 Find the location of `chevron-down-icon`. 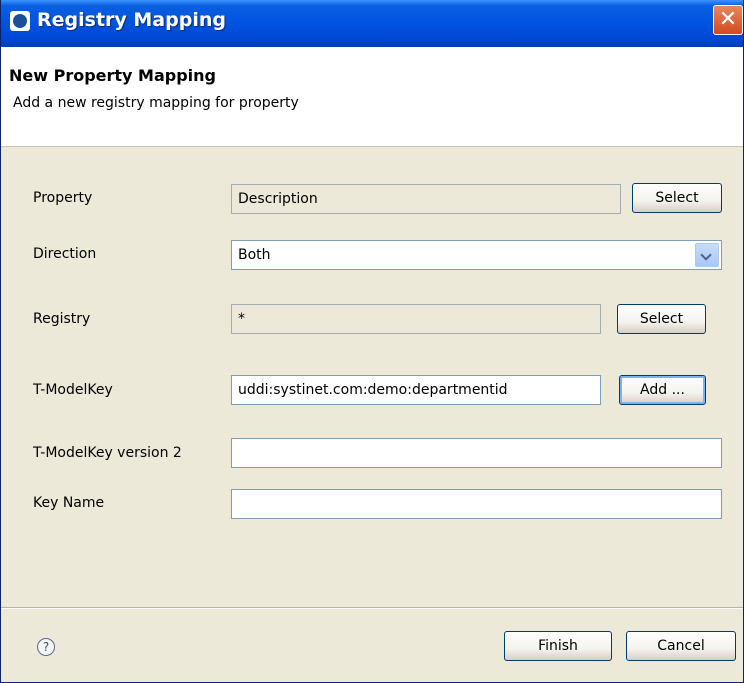

chevron-down-icon is located at coordinates (707, 255).